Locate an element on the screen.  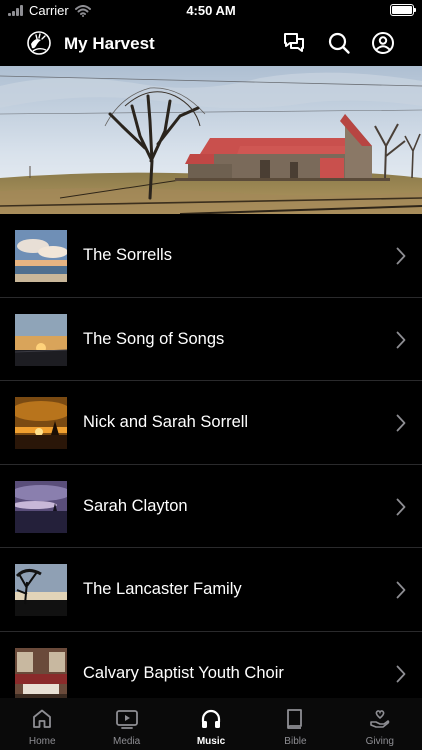
tab-label: Giving is located at coordinates (379, 741).